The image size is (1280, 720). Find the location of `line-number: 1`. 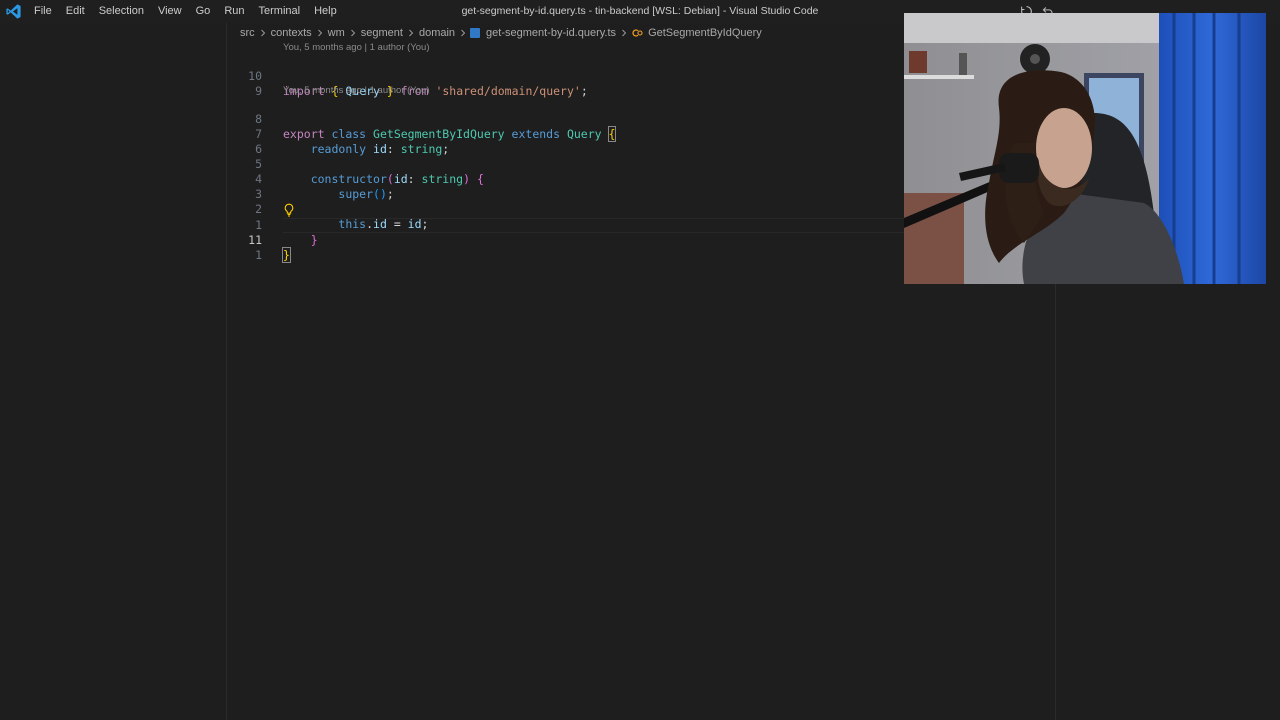

line-number: 1 is located at coordinates (258, 255).